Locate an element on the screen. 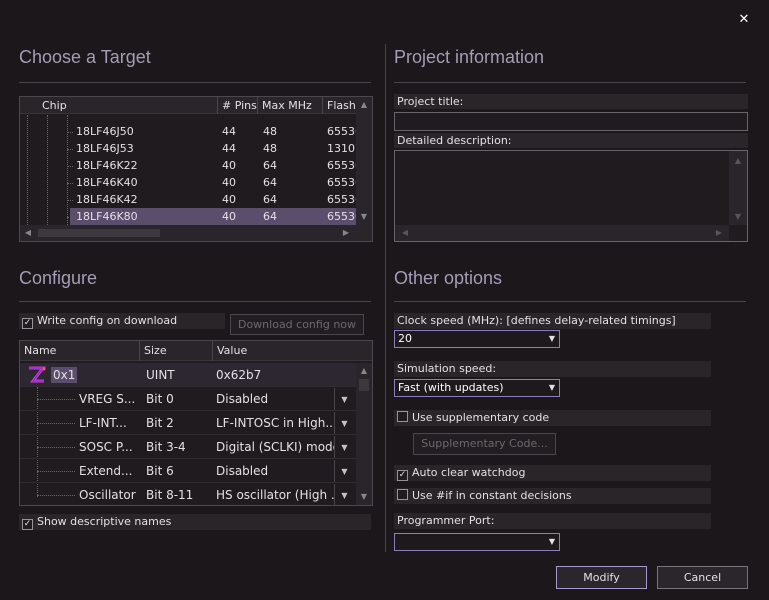  config-row: Extend... Bit 6 Disabled ▼ is located at coordinates (188, 471).